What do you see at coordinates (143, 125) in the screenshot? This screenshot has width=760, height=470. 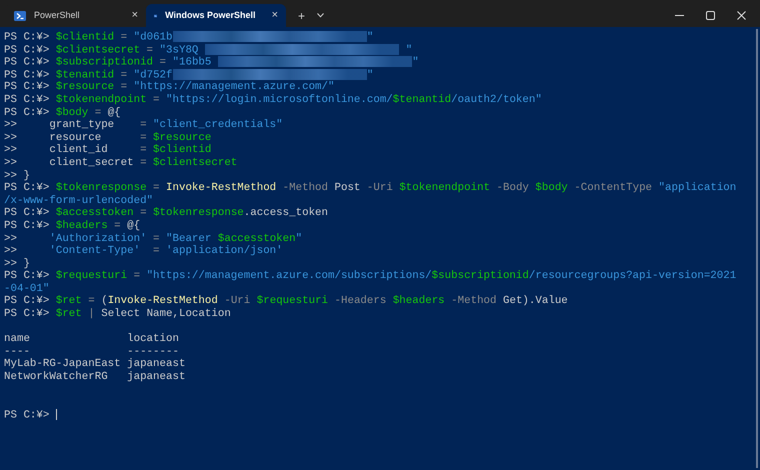 I see `terminal-line: >> grant_type = "client_credentials"` at bounding box center [143, 125].